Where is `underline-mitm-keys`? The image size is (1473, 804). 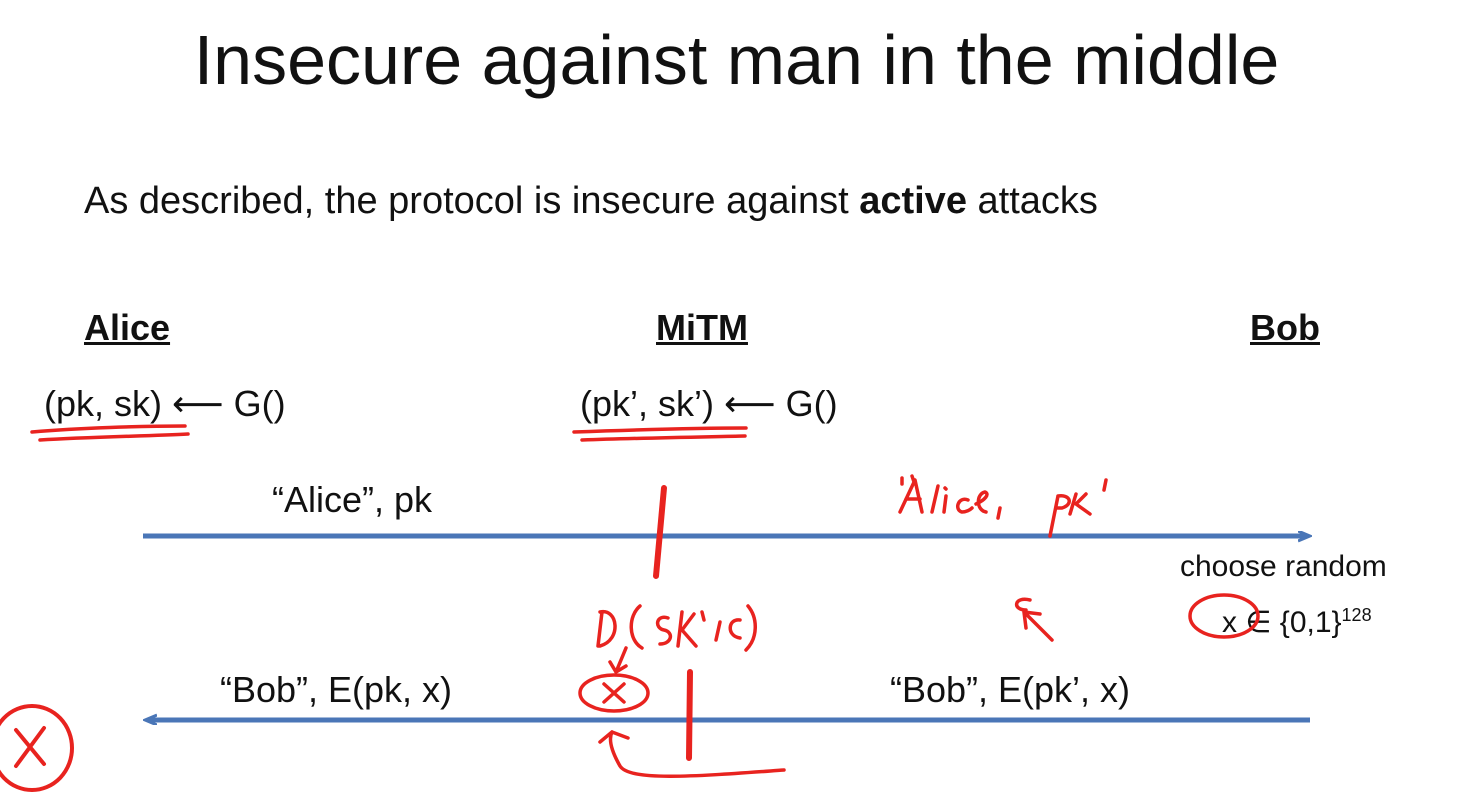
underline-mitm-keys is located at coordinates (660, 430).